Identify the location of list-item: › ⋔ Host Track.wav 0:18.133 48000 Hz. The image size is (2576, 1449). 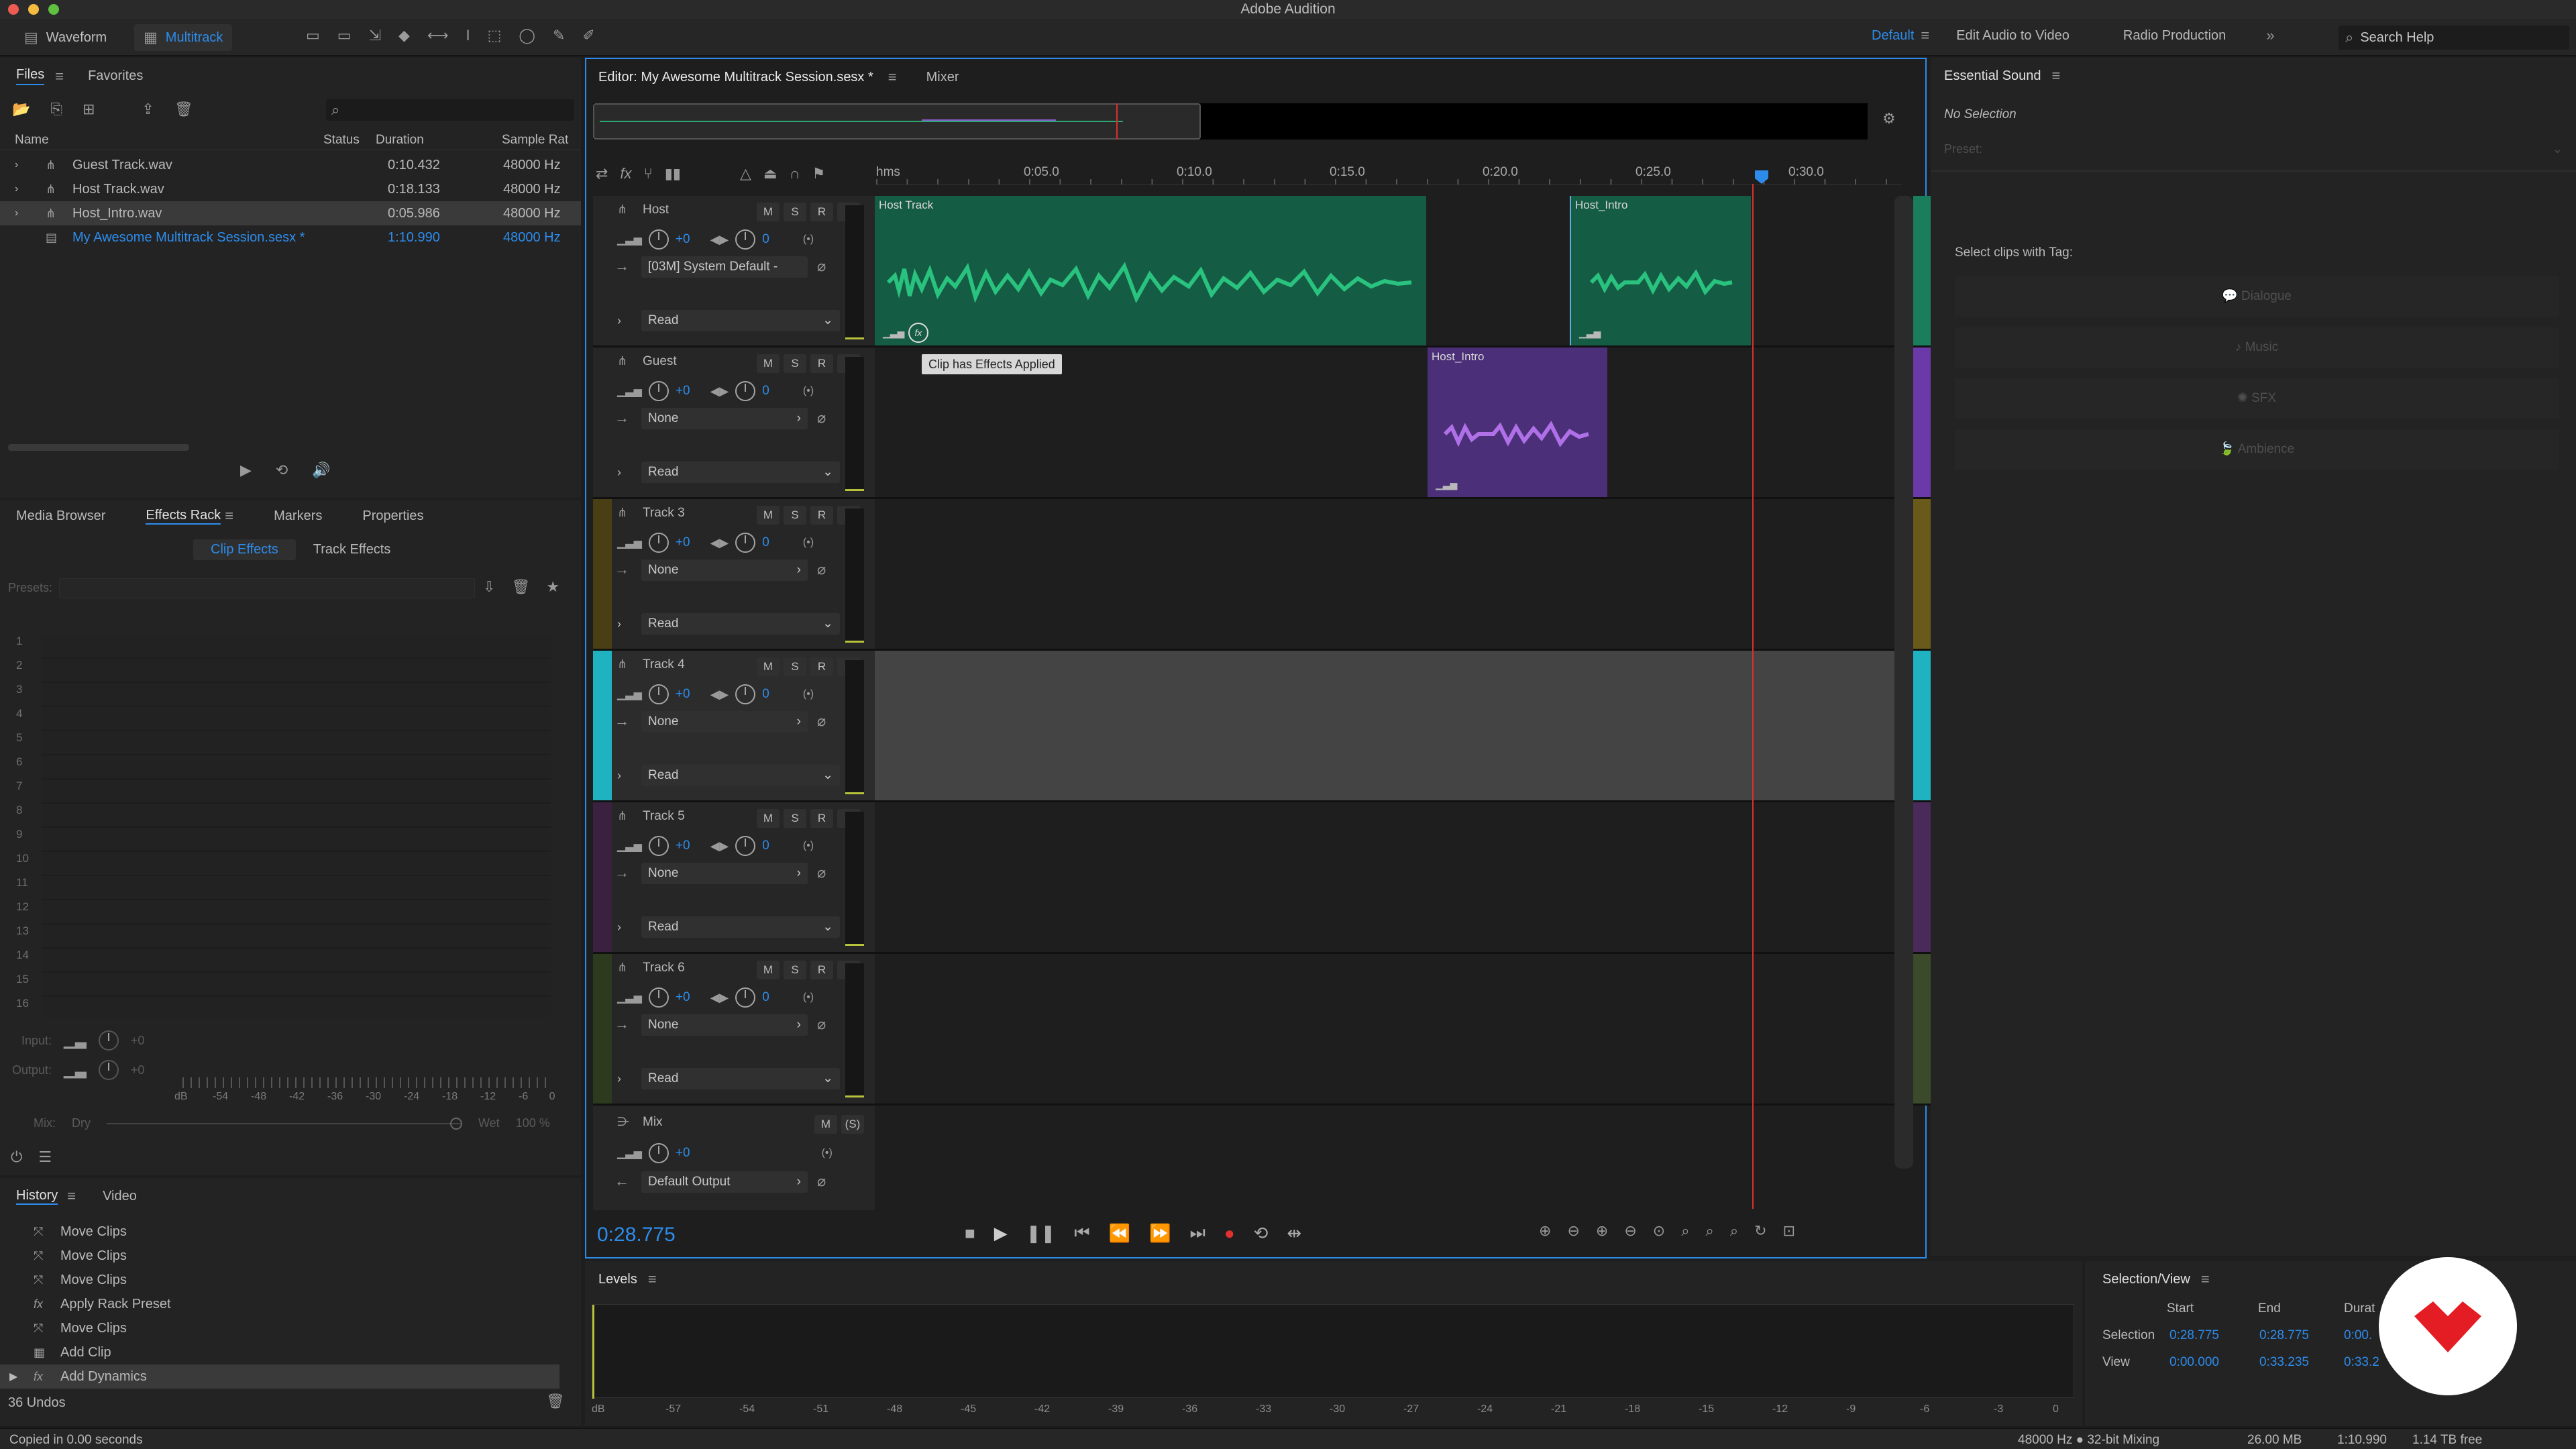
(290, 189).